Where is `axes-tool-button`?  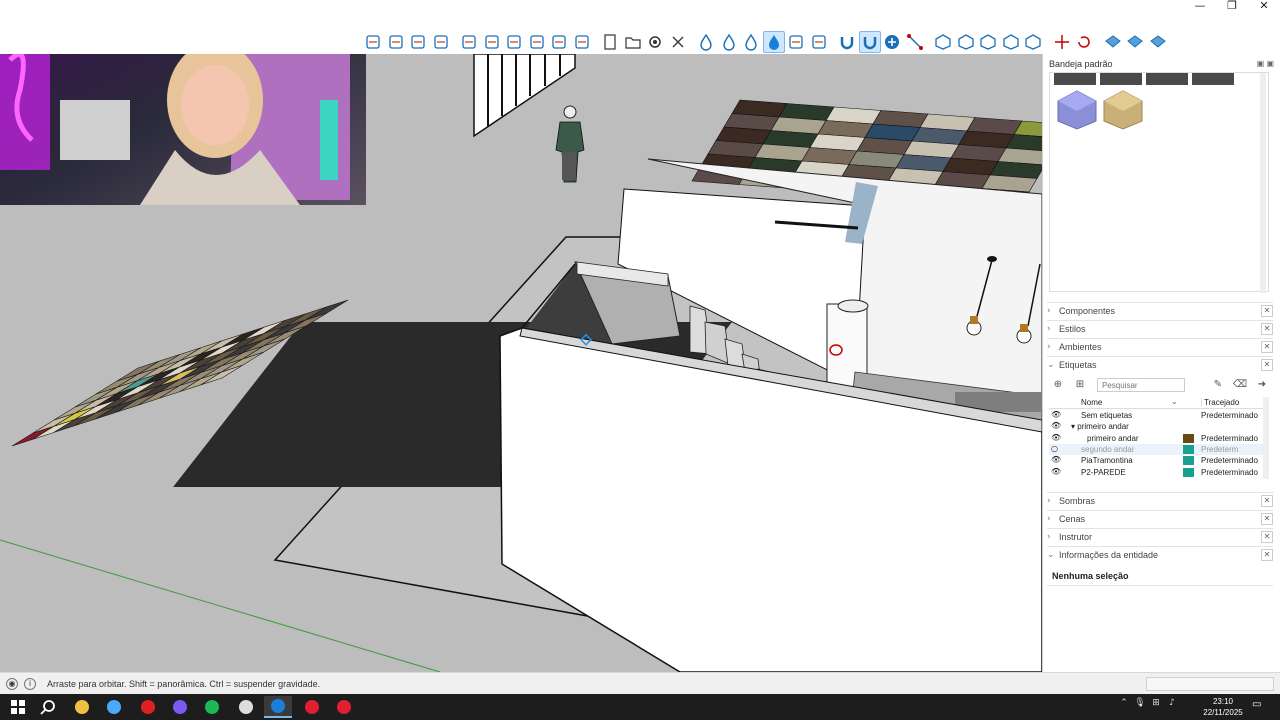
axes-tool-button is located at coordinates (1062, 42).